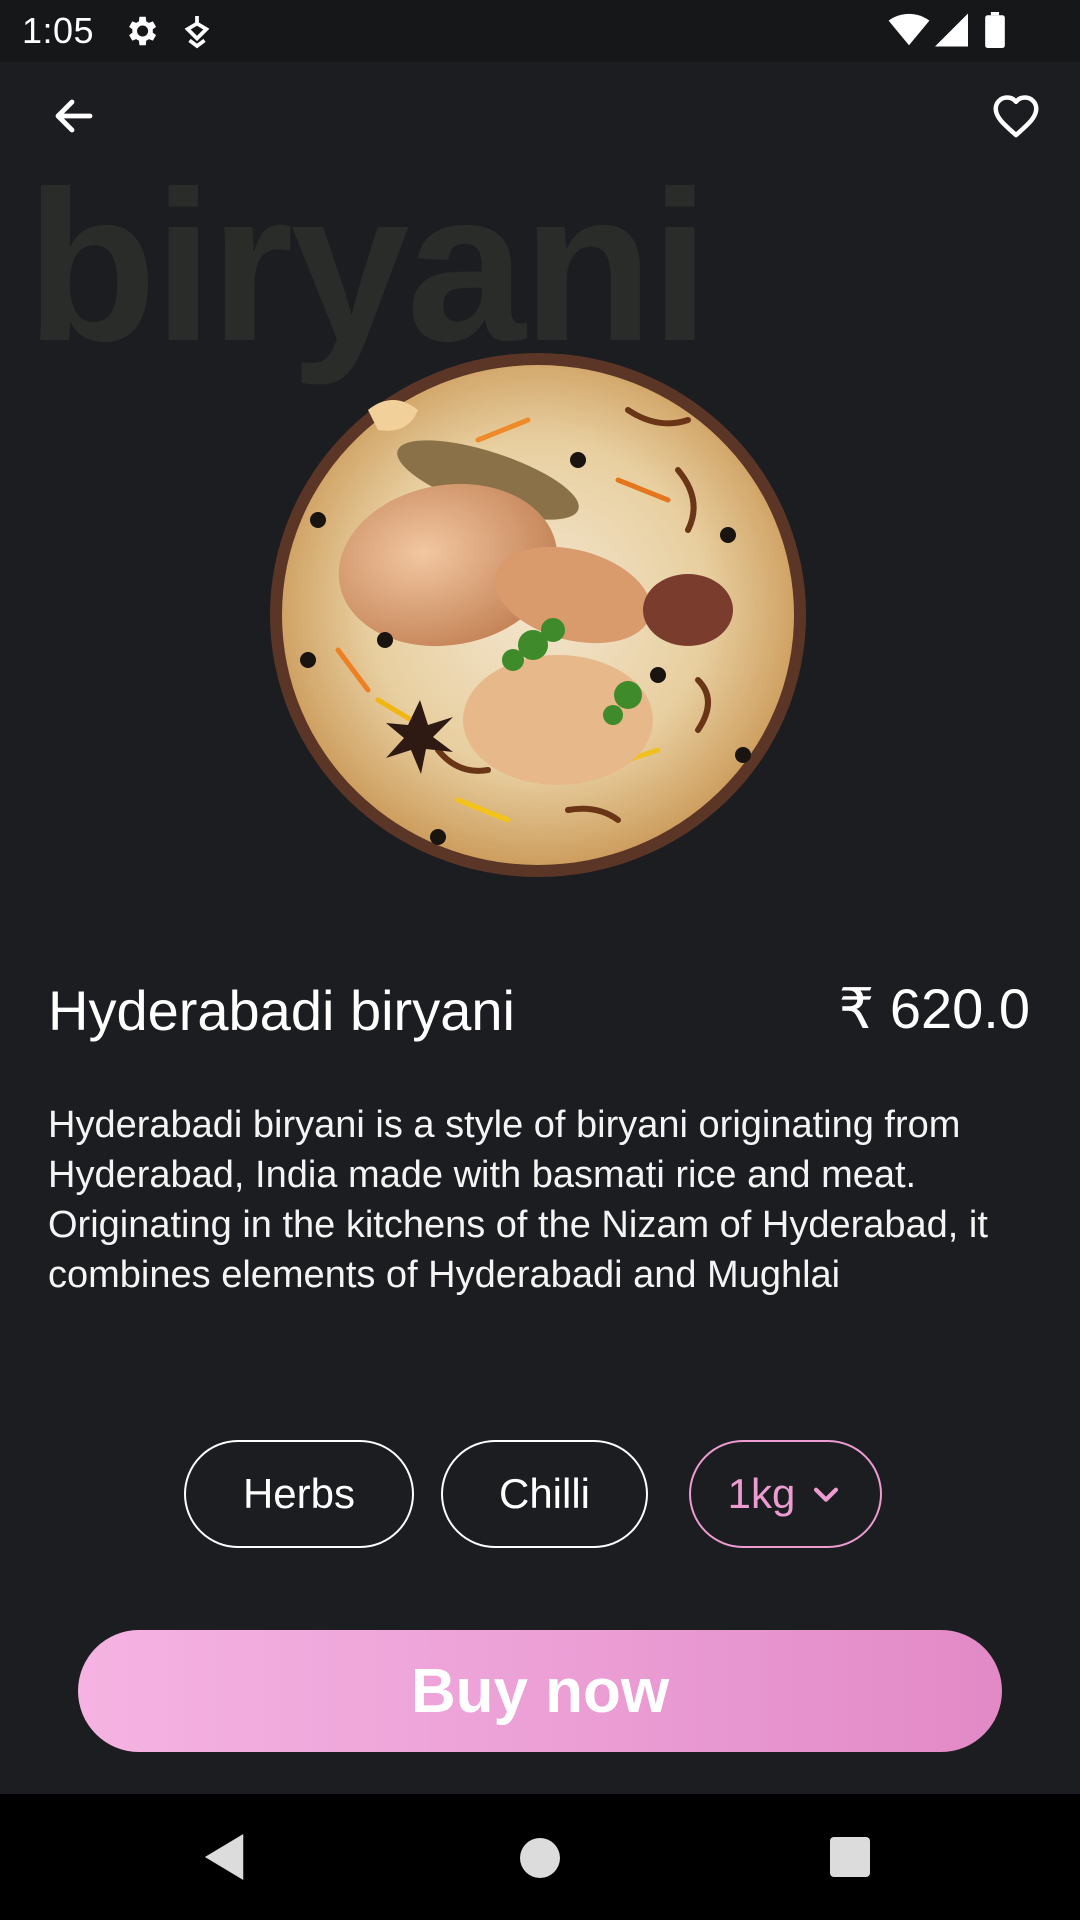 The image size is (1080, 1920). I want to click on product-title: Hyderabadi biryani, so click(281, 1010).